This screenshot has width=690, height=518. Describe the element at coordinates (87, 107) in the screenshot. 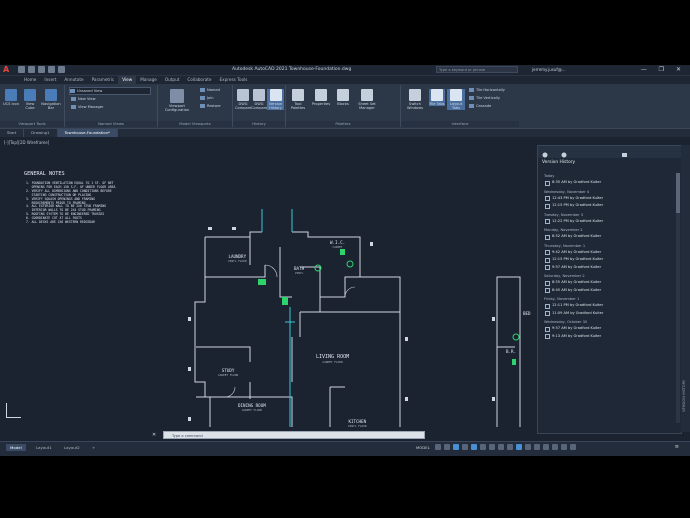

I see `view-manager-button: View Manager` at that location.